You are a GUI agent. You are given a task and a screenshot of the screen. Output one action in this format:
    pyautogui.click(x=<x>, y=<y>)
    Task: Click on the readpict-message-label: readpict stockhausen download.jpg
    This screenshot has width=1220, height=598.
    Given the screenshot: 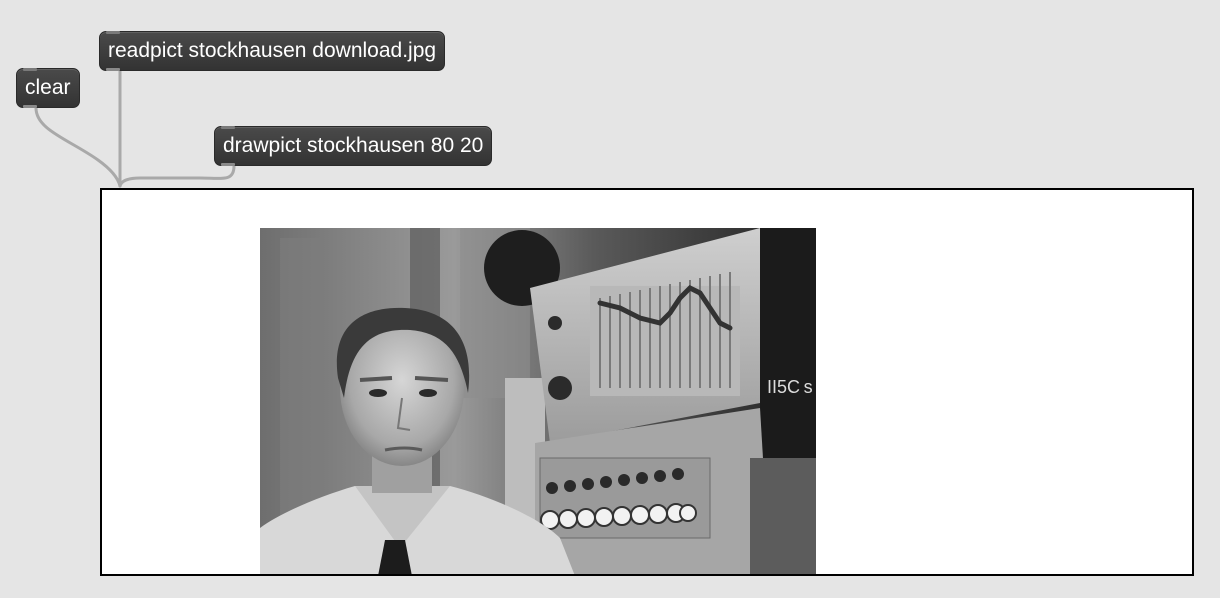 What is the action you would take?
    pyautogui.click(x=272, y=50)
    